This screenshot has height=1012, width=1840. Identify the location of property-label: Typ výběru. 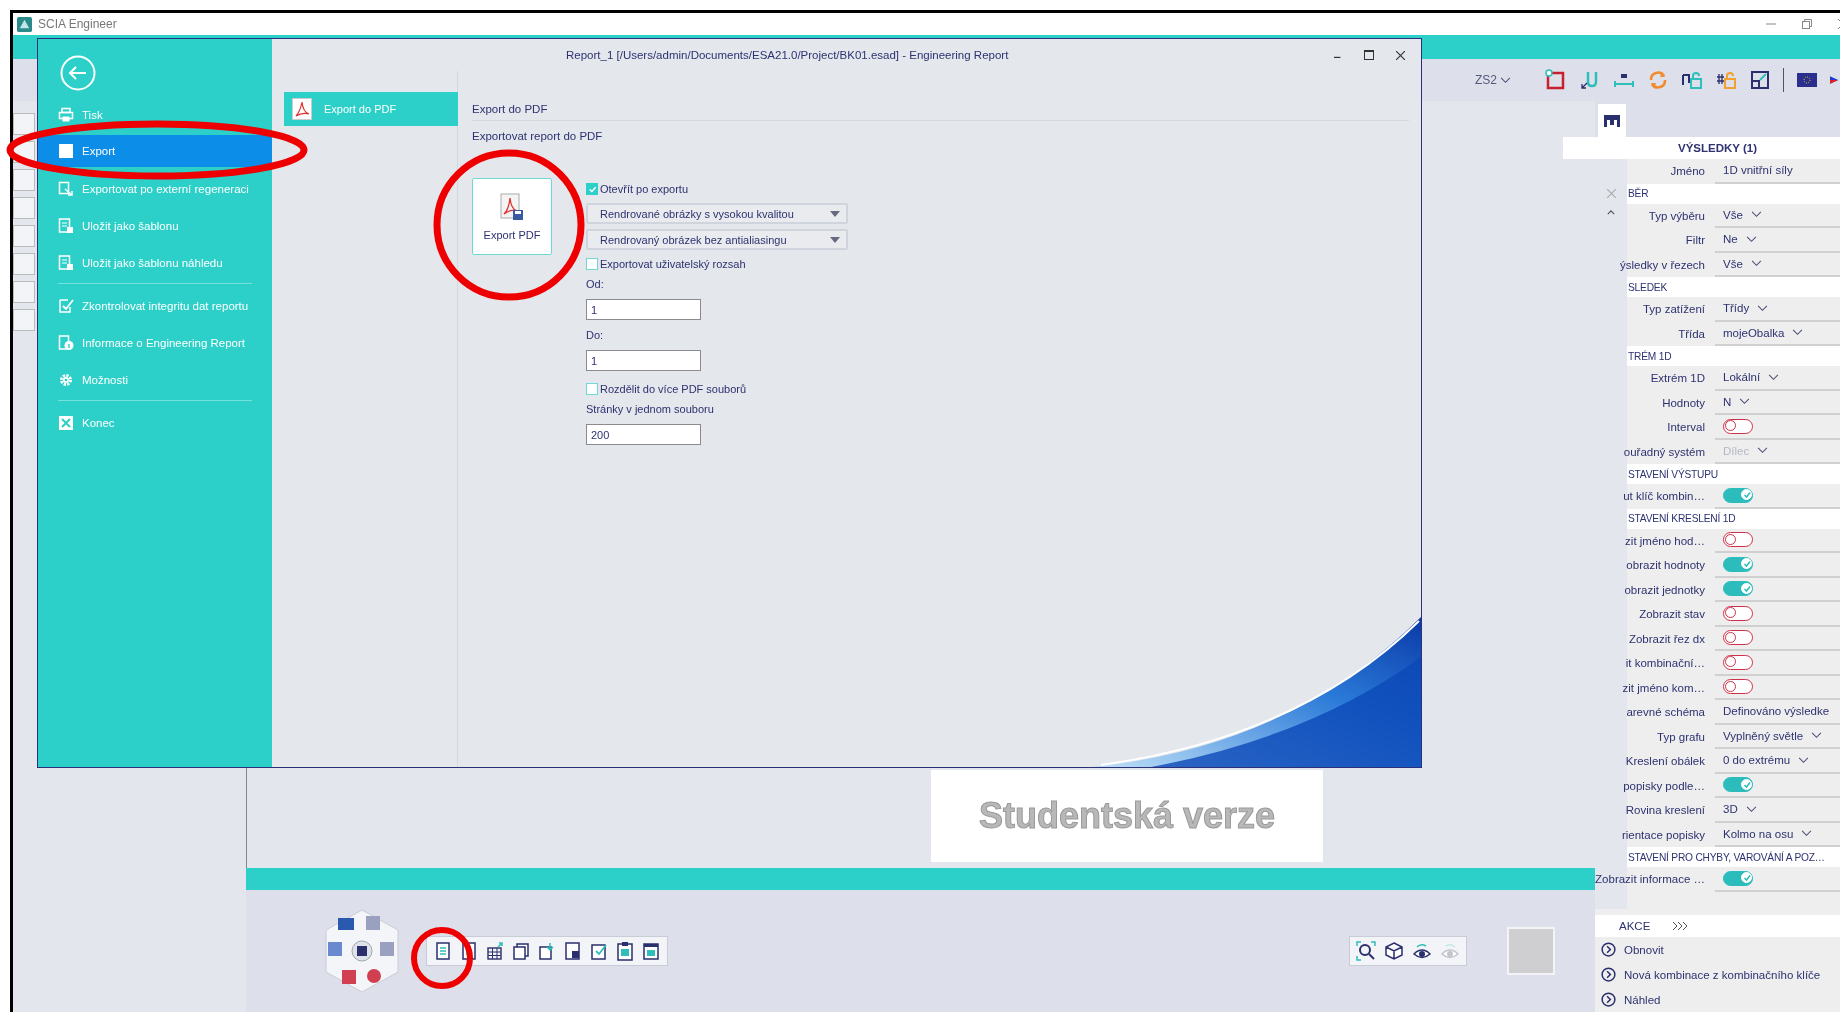
(1676, 215).